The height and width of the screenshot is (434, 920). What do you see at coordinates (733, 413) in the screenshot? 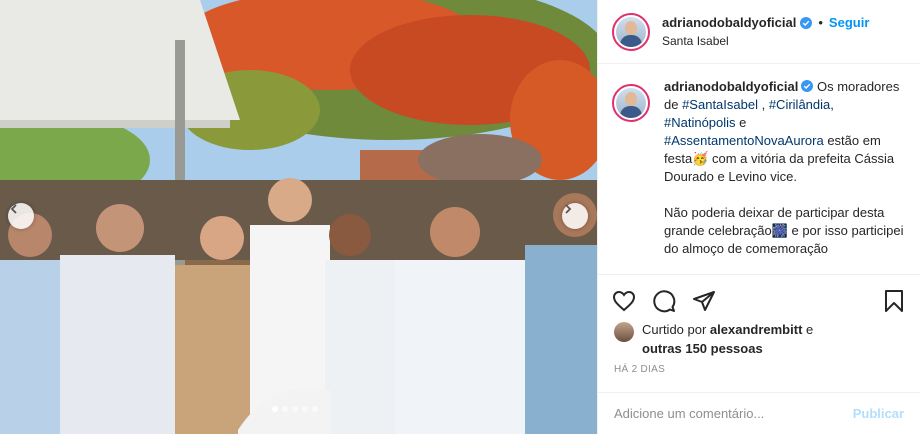
I see `comment-input` at bounding box center [733, 413].